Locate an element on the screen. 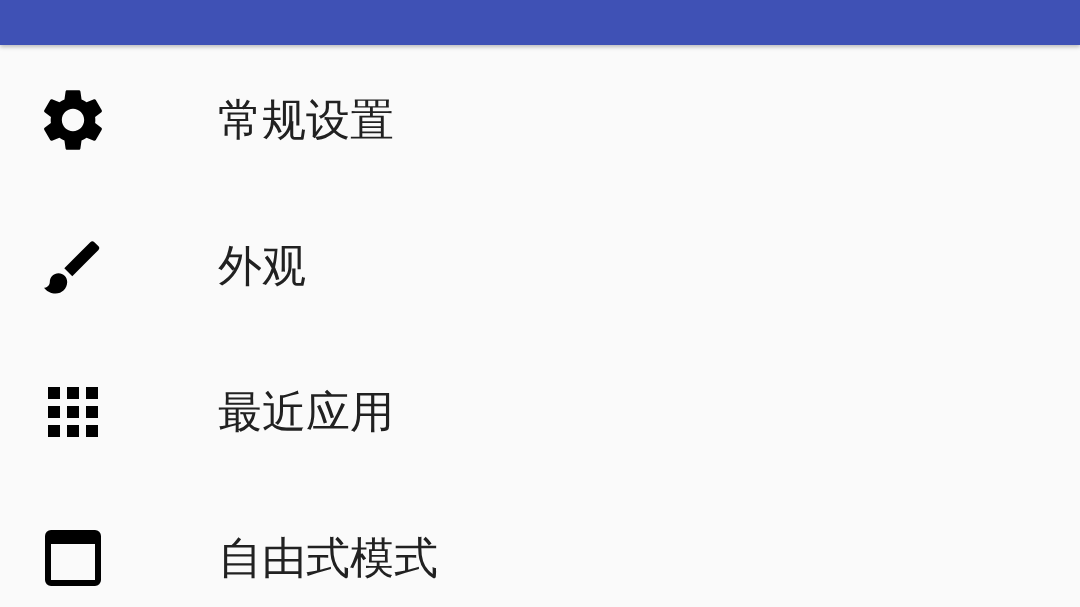 The image size is (1080, 607). grid-icon is located at coordinates (72, 412).